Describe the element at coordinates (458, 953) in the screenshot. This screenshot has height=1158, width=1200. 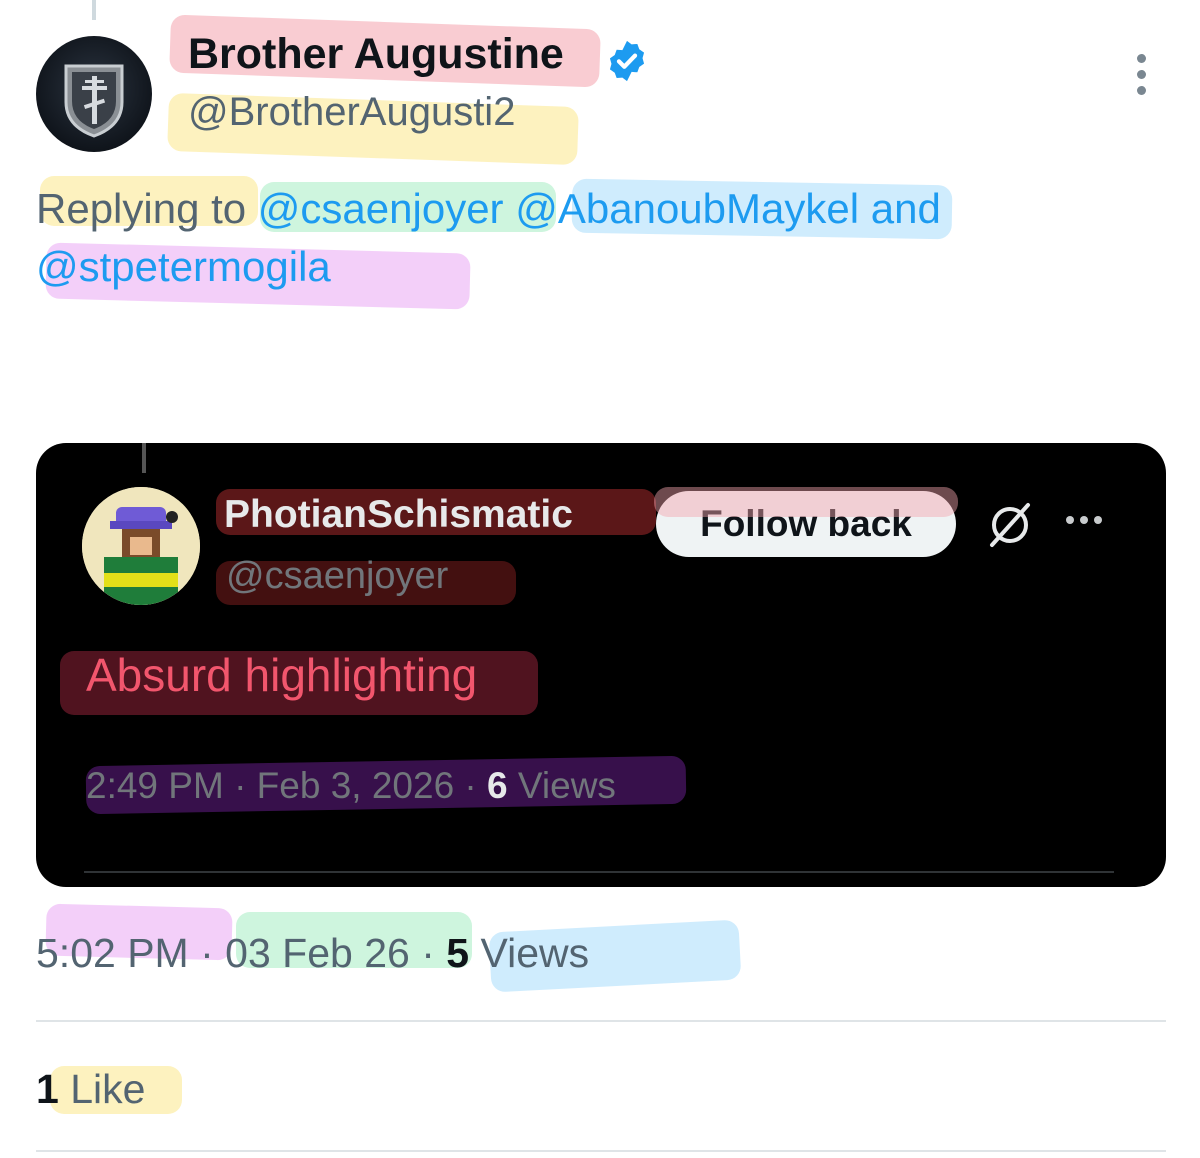
I see `view-count: 5` at that location.